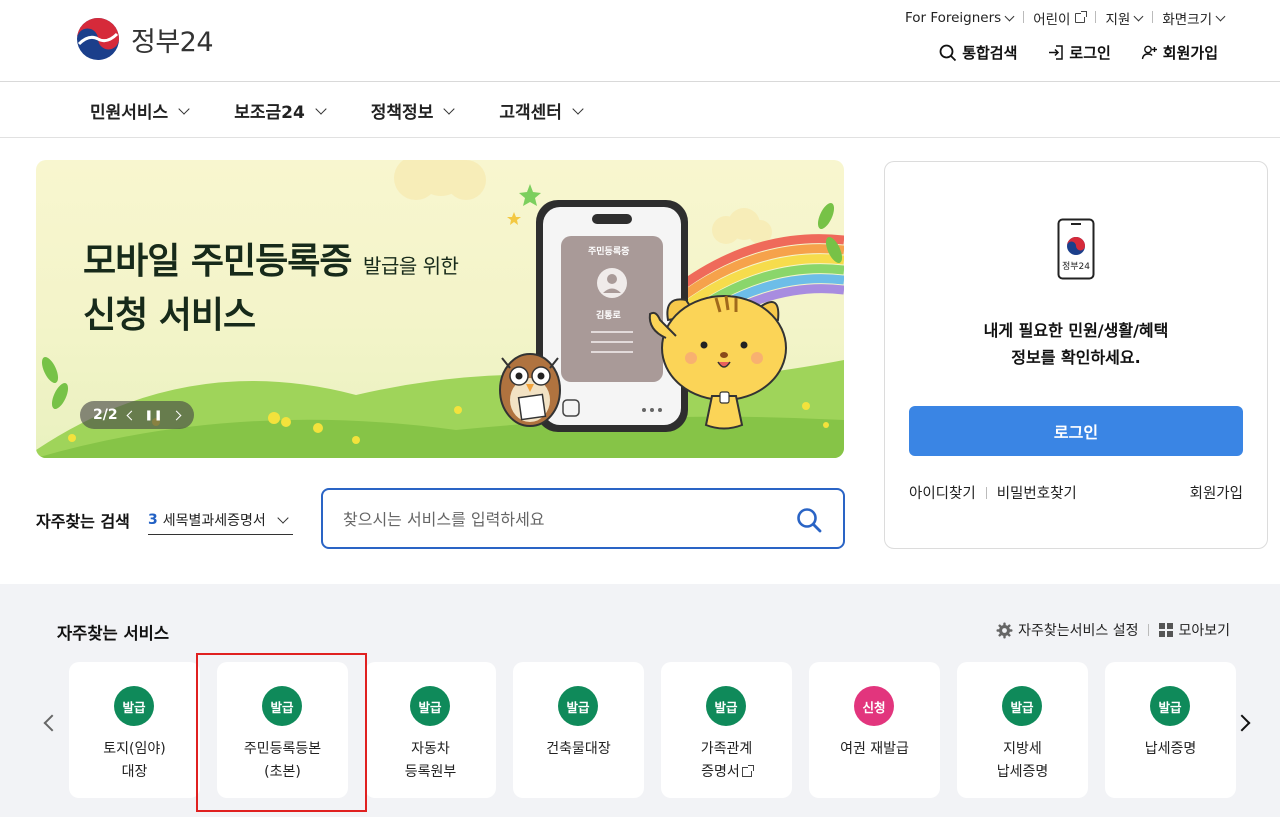 Image resolution: width=1280 pixels, height=817 pixels. Describe the element at coordinates (1052, 20) in the screenshot. I see `utility-kids-label: 어린이` at that location.